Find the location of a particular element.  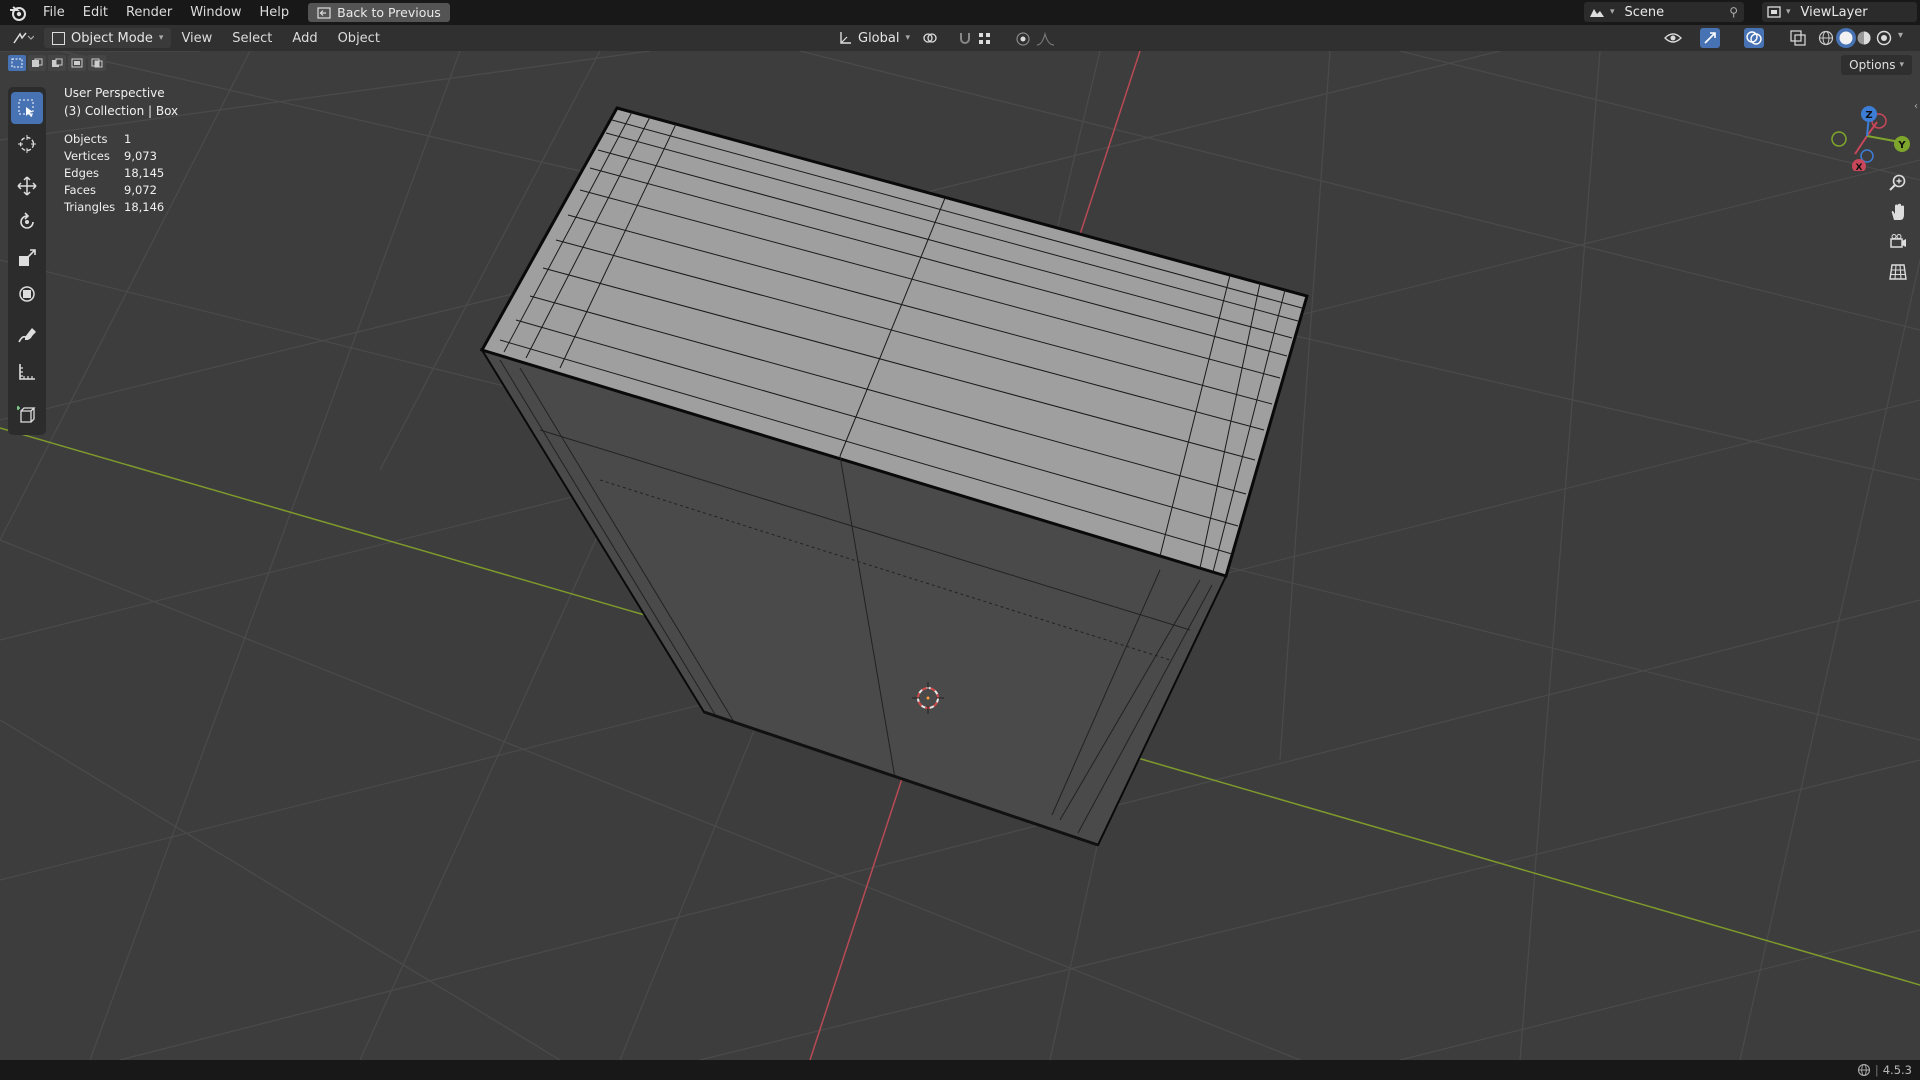

stat-value: 9,073 is located at coordinates (140, 156).